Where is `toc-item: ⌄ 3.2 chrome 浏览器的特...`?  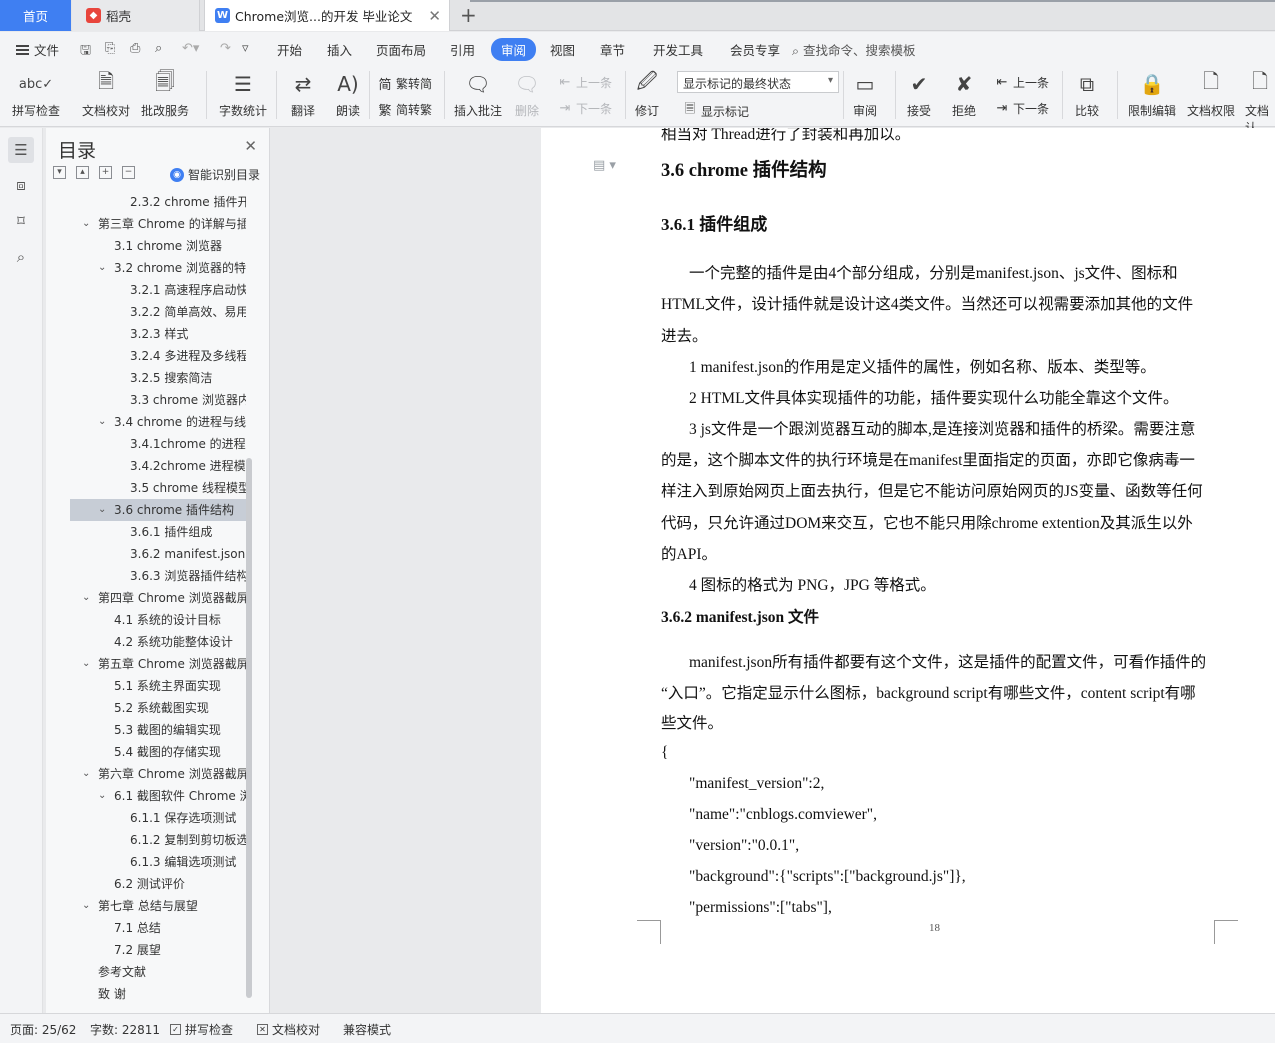 toc-item: ⌄ 3.2 chrome 浏览器的特... is located at coordinates (158, 268).